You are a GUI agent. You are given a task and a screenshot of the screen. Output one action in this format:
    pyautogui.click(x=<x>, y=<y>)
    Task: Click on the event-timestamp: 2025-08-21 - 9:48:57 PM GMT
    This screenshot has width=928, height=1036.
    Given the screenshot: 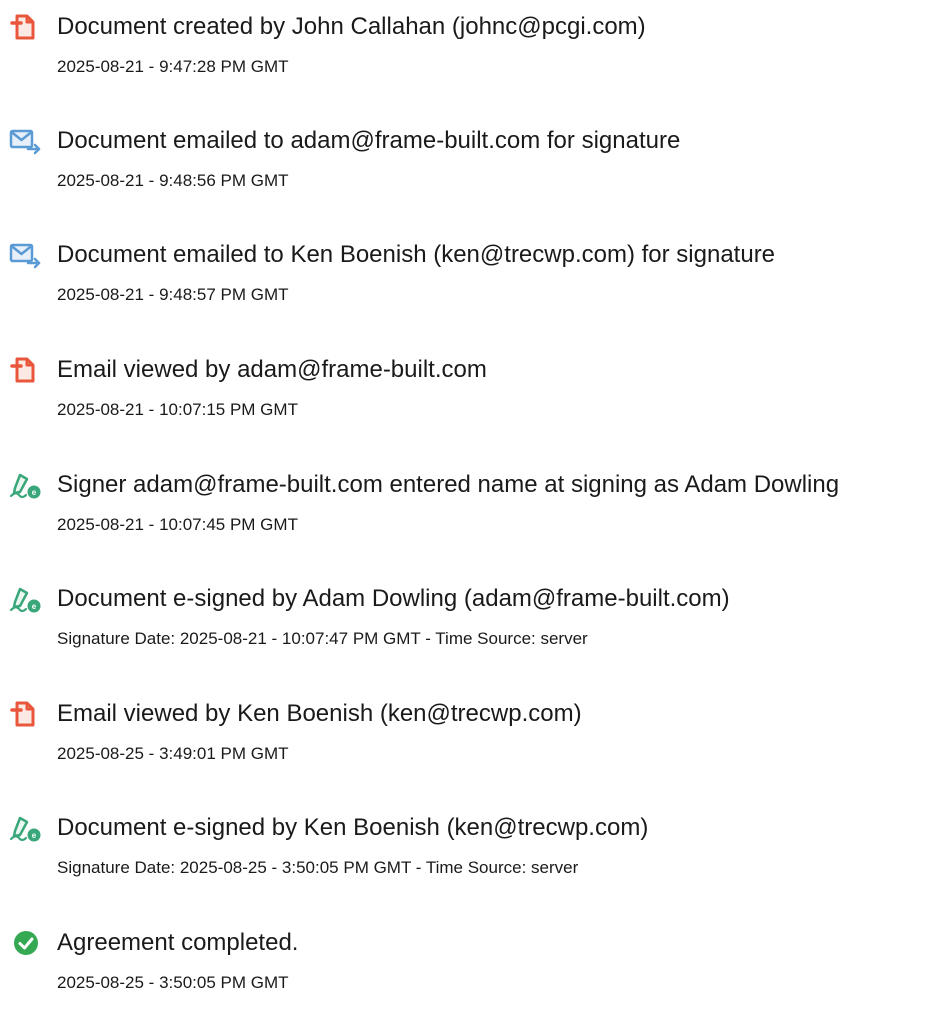 What is the action you would take?
    pyautogui.click(x=173, y=294)
    